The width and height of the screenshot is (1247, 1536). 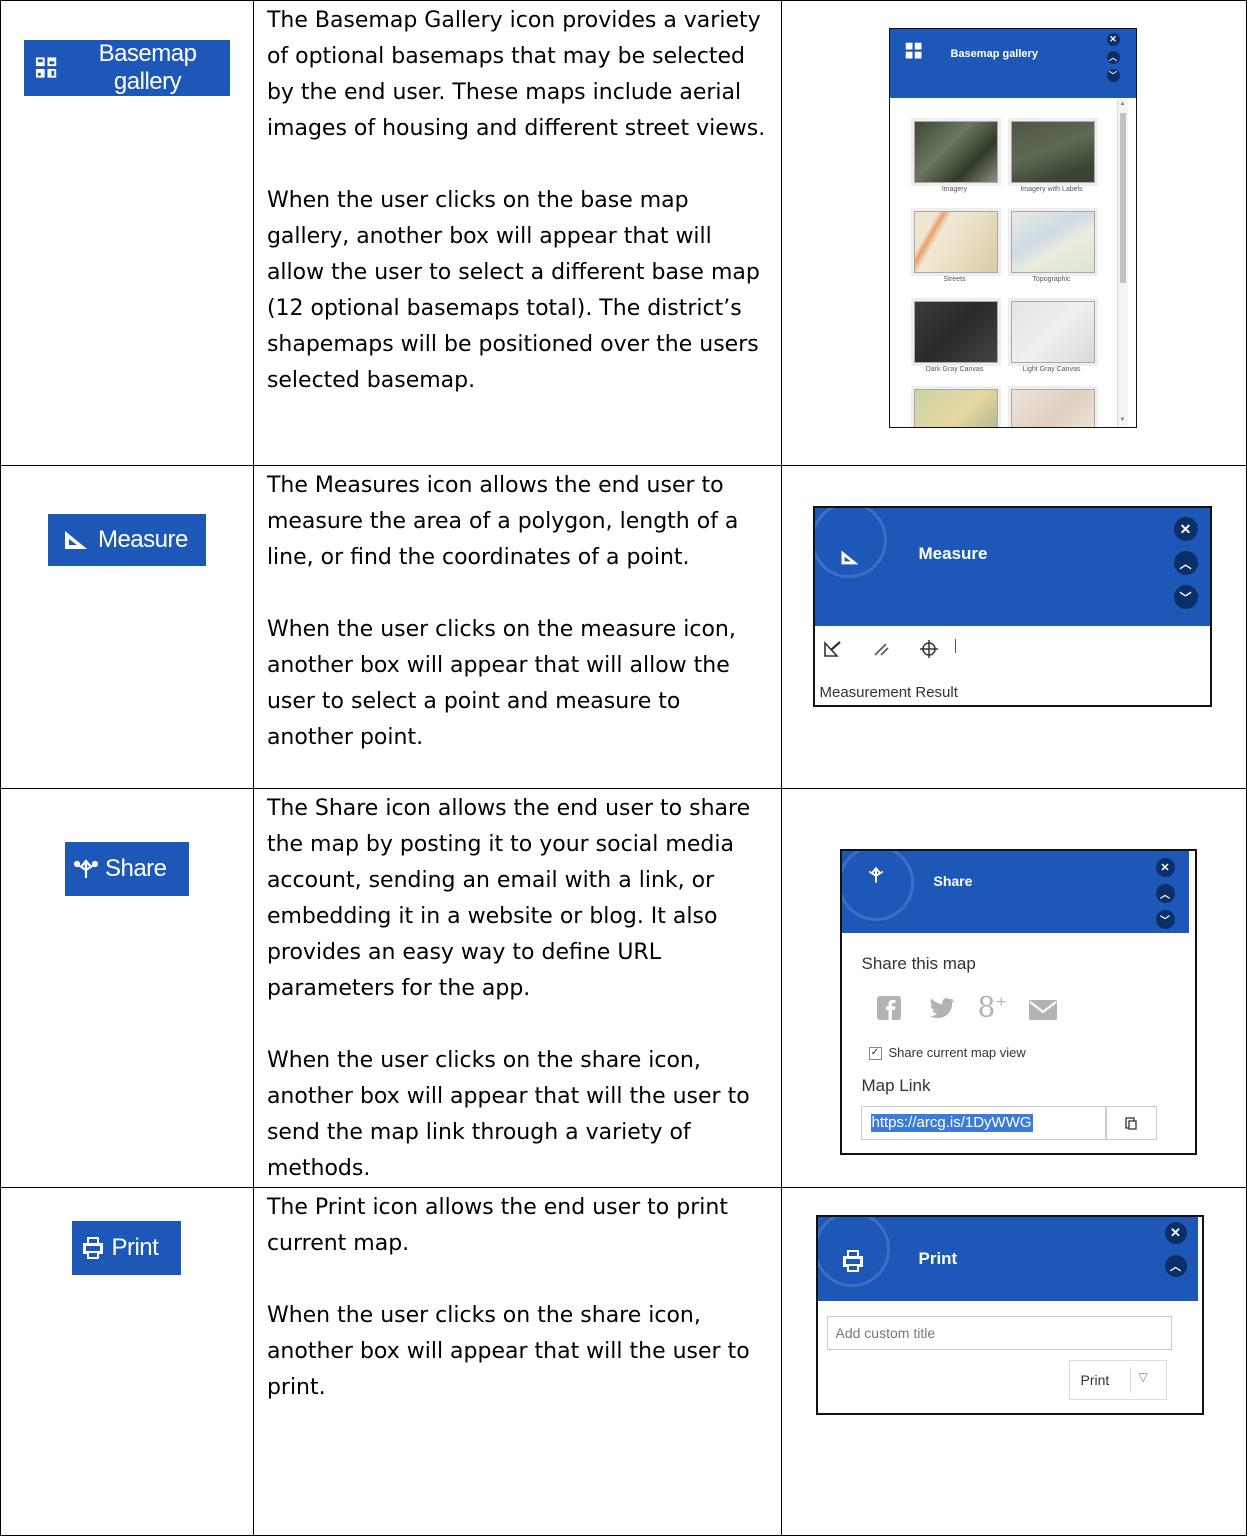 I want to click on panel-title: Measure, so click(x=953, y=553).